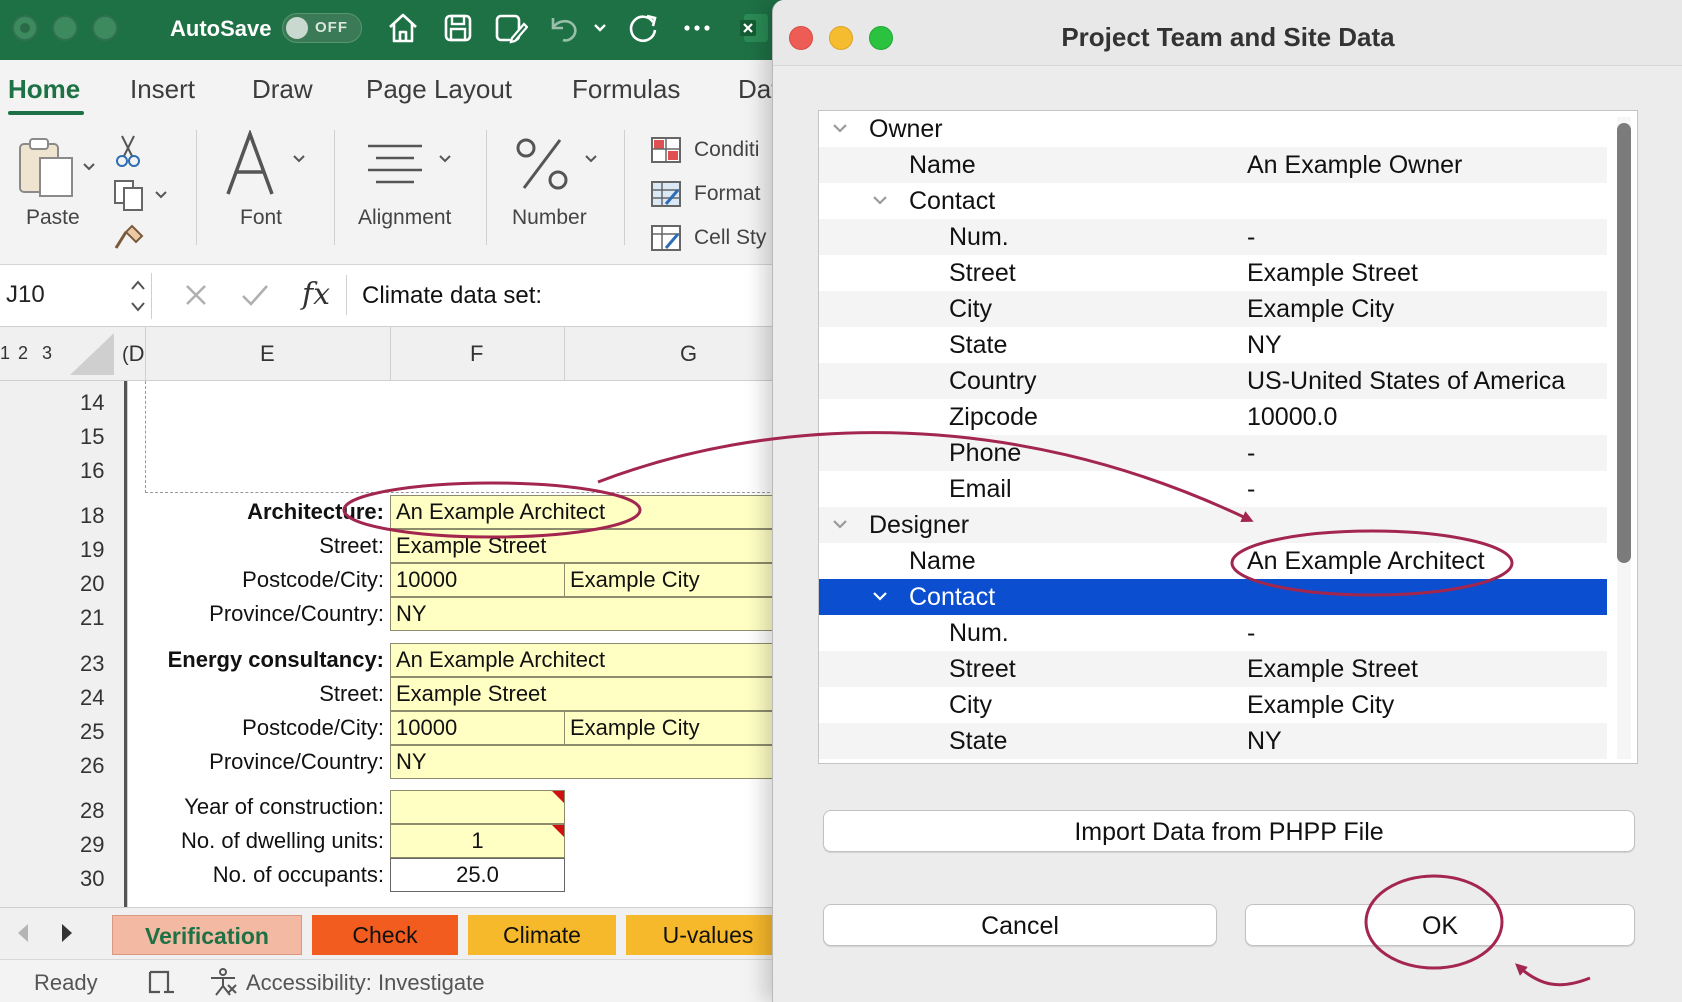 Image resolution: width=1682 pixels, height=1002 pixels. I want to click on architecture-province-cell: NY, so click(590, 614).